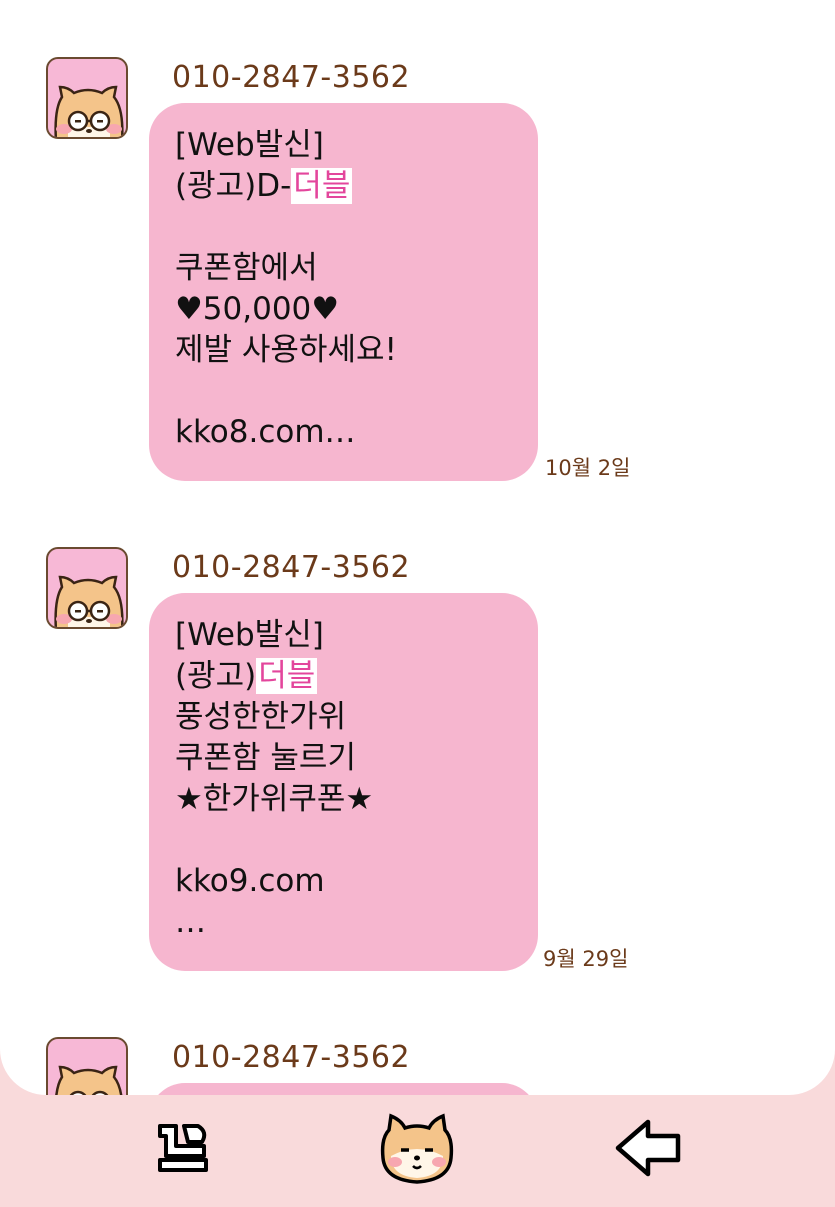 The image size is (835, 1207). I want to click on recent-apps-button, so click(187, 1149).